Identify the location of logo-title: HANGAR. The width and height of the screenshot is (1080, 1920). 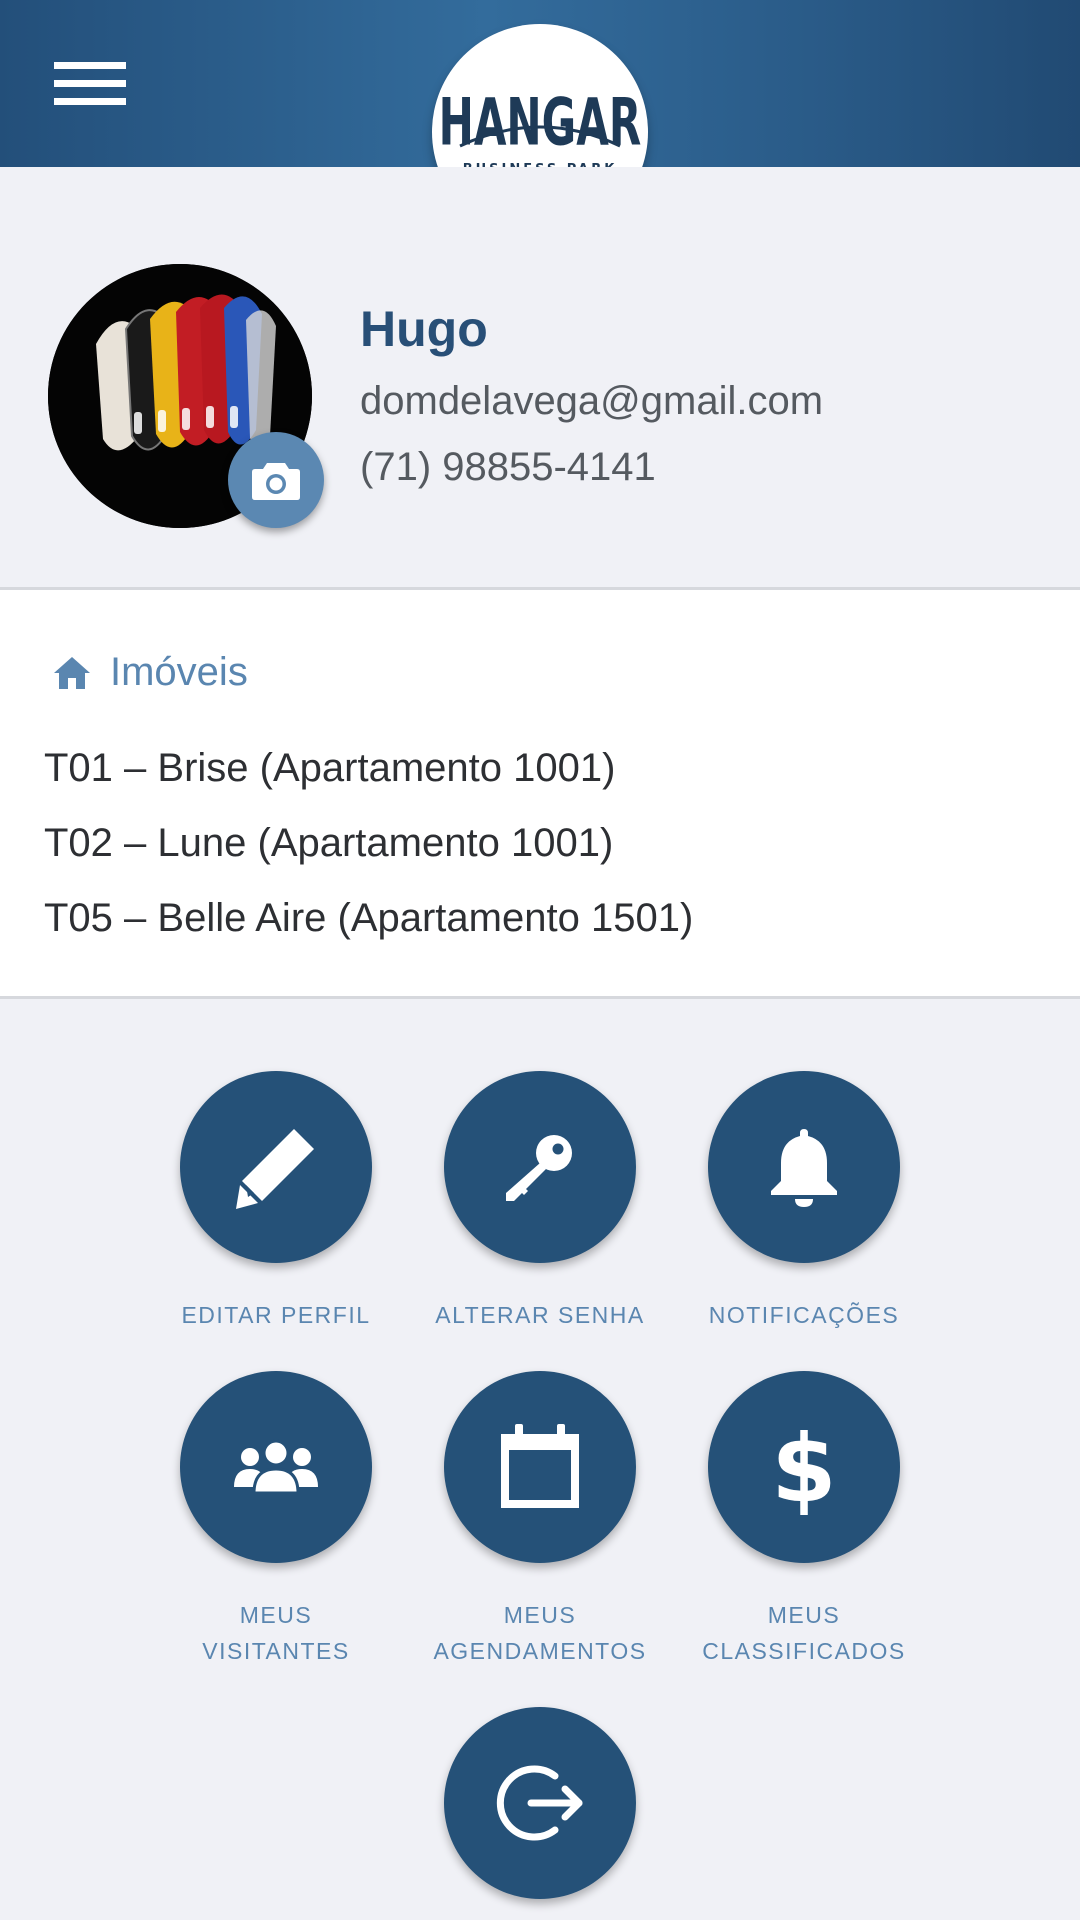
(540, 122).